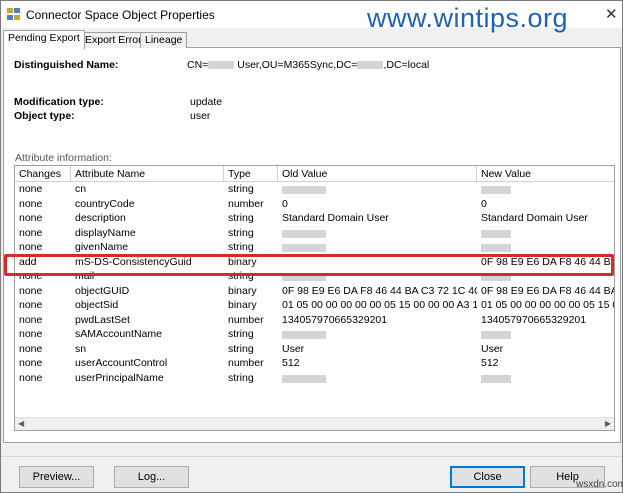 Image resolution: width=623 pixels, height=493 pixels. What do you see at coordinates (314, 247) in the screenshot?
I see `table-row: none givenName string` at bounding box center [314, 247].